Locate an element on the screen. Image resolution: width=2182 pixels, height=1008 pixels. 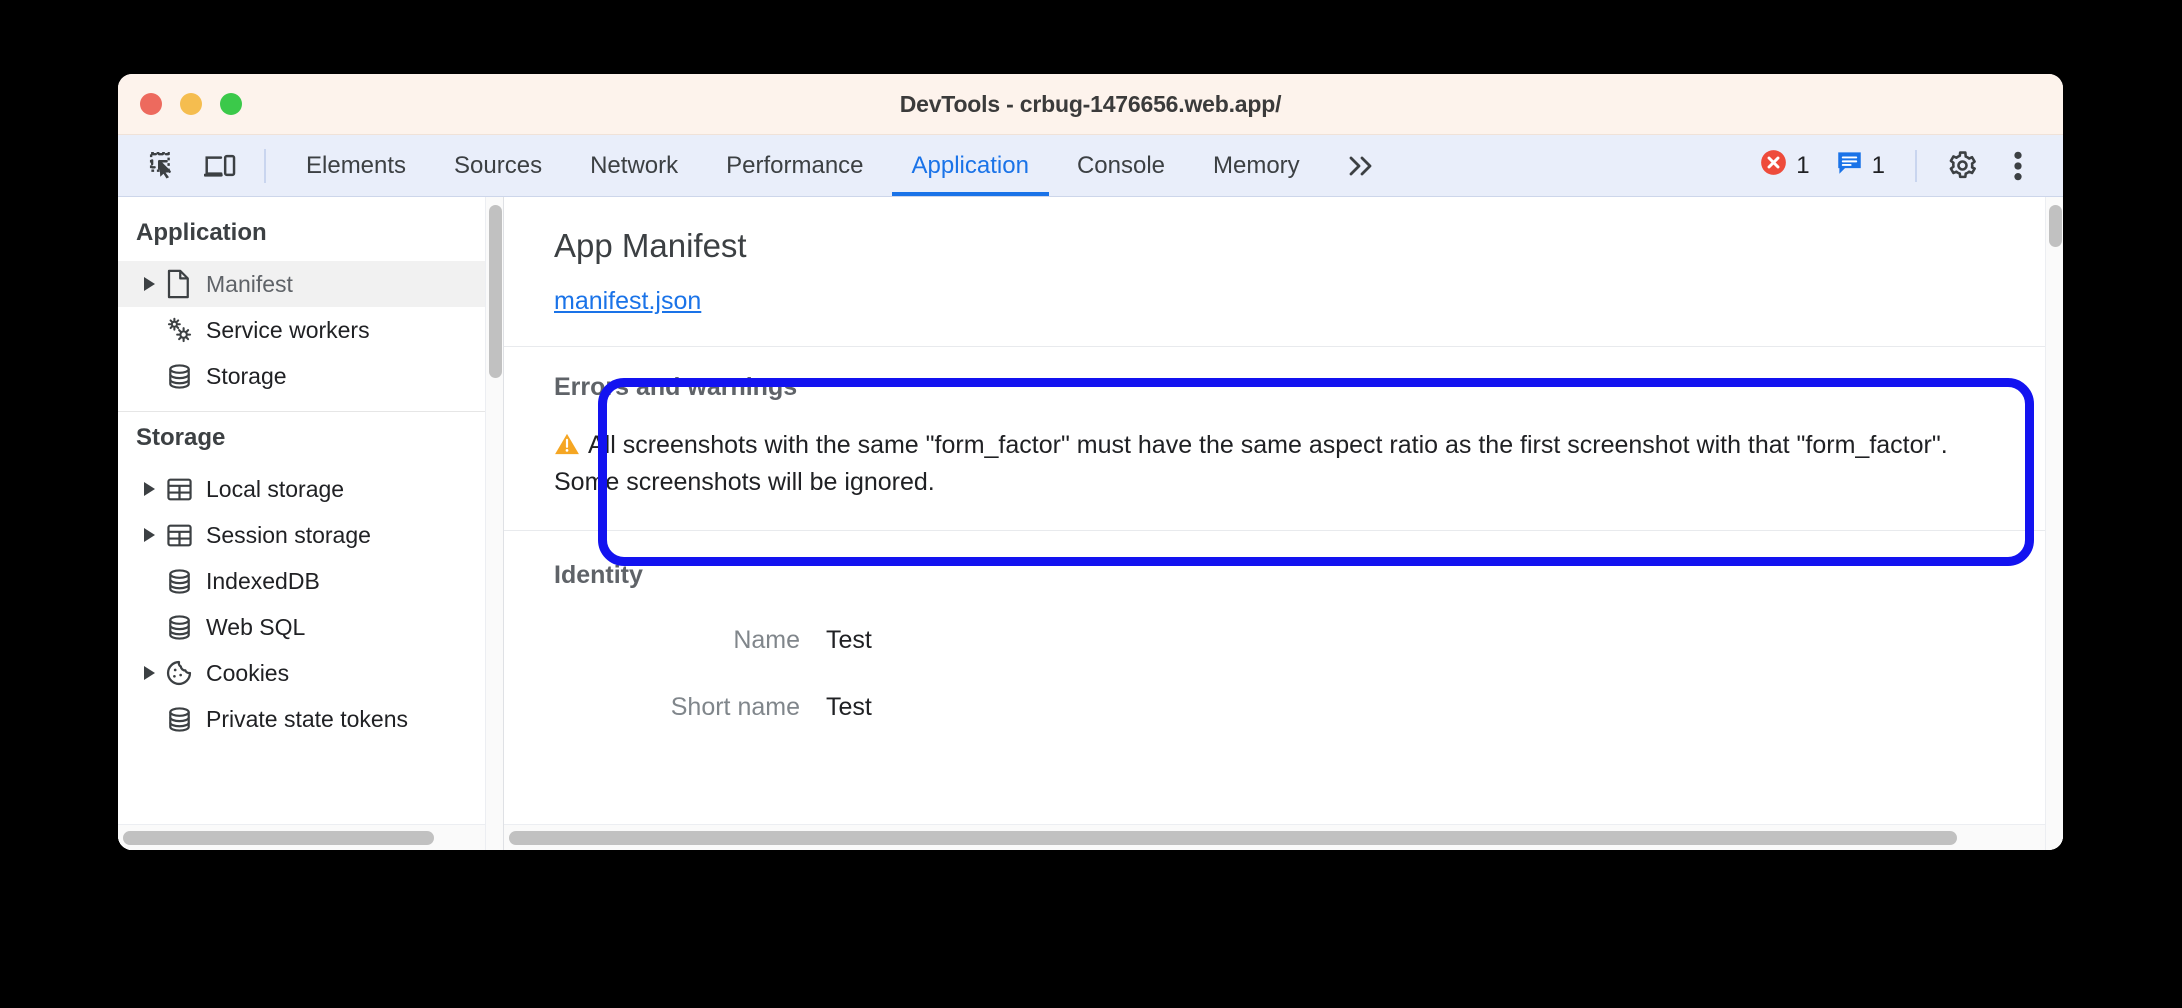
error-counter: 1 is located at coordinates (1784, 166).